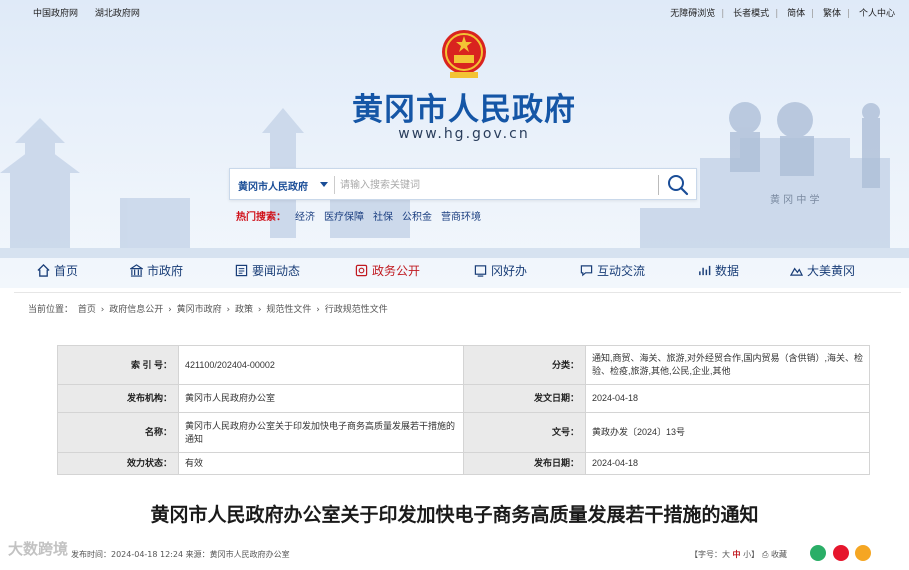 Image resolution: width=909 pixels, height=570 pixels. What do you see at coordinates (464, 54) in the screenshot?
I see `national-emblem-icon` at bounding box center [464, 54].